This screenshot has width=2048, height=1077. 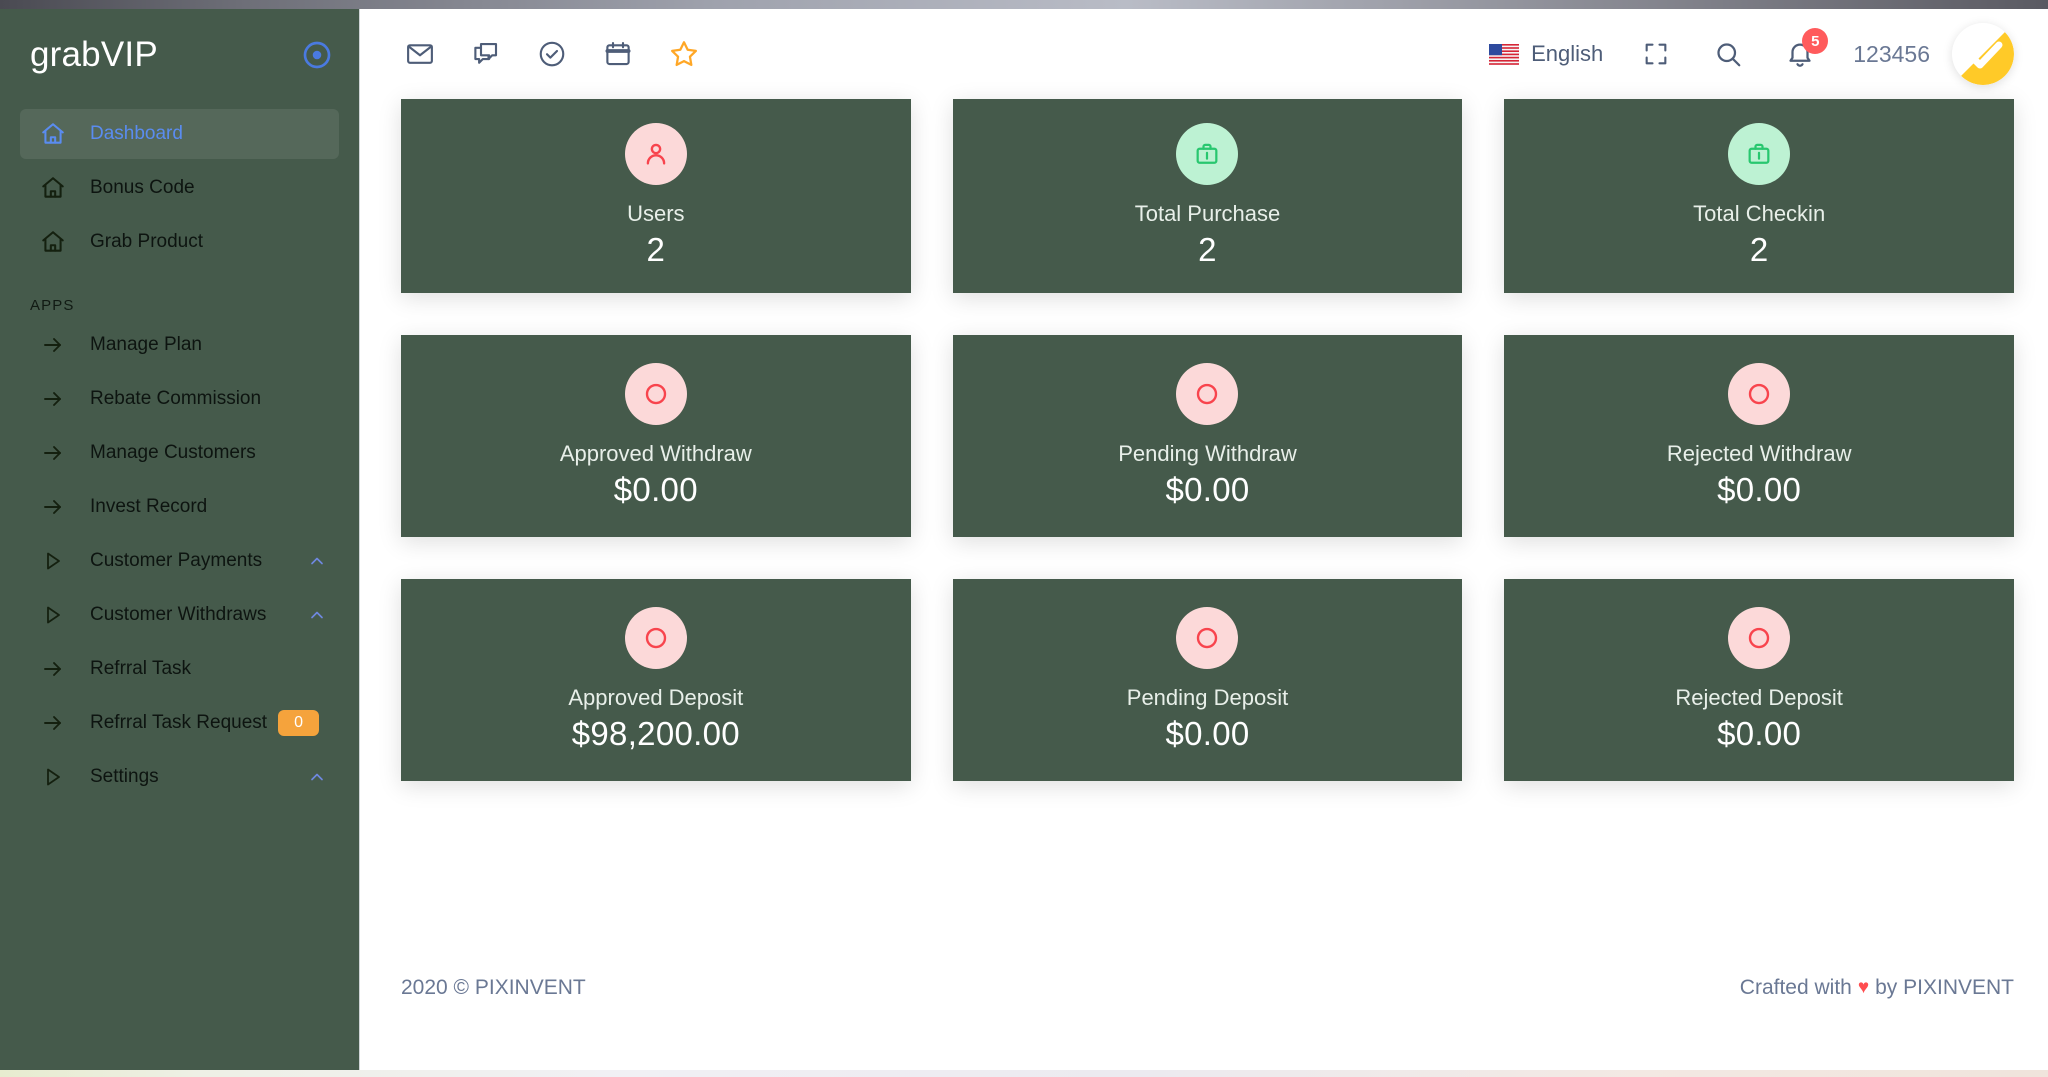 What do you see at coordinates (176, 398) in the screenshot?
I see `sidebar-item-label: Rebate Commission` at bounding box center [176, 398].